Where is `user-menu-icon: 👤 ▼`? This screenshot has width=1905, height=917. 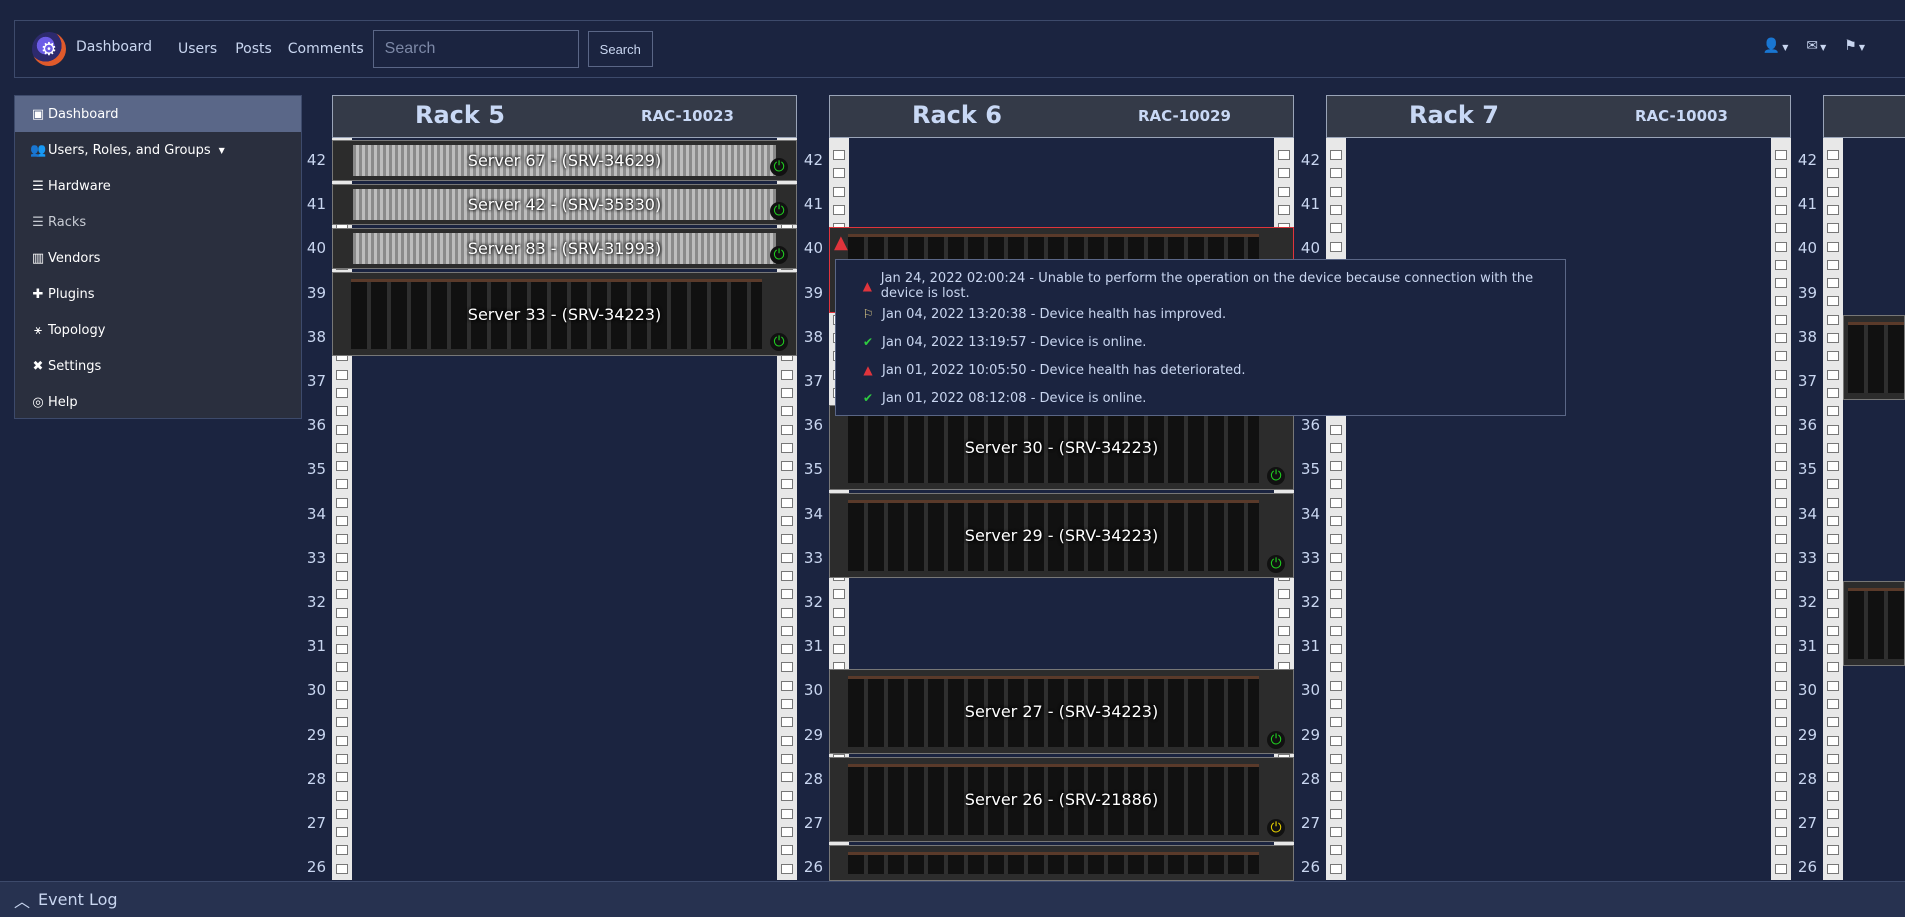
user-menu-icon: 👤 ▼ is located at coordinates (1776, 46).